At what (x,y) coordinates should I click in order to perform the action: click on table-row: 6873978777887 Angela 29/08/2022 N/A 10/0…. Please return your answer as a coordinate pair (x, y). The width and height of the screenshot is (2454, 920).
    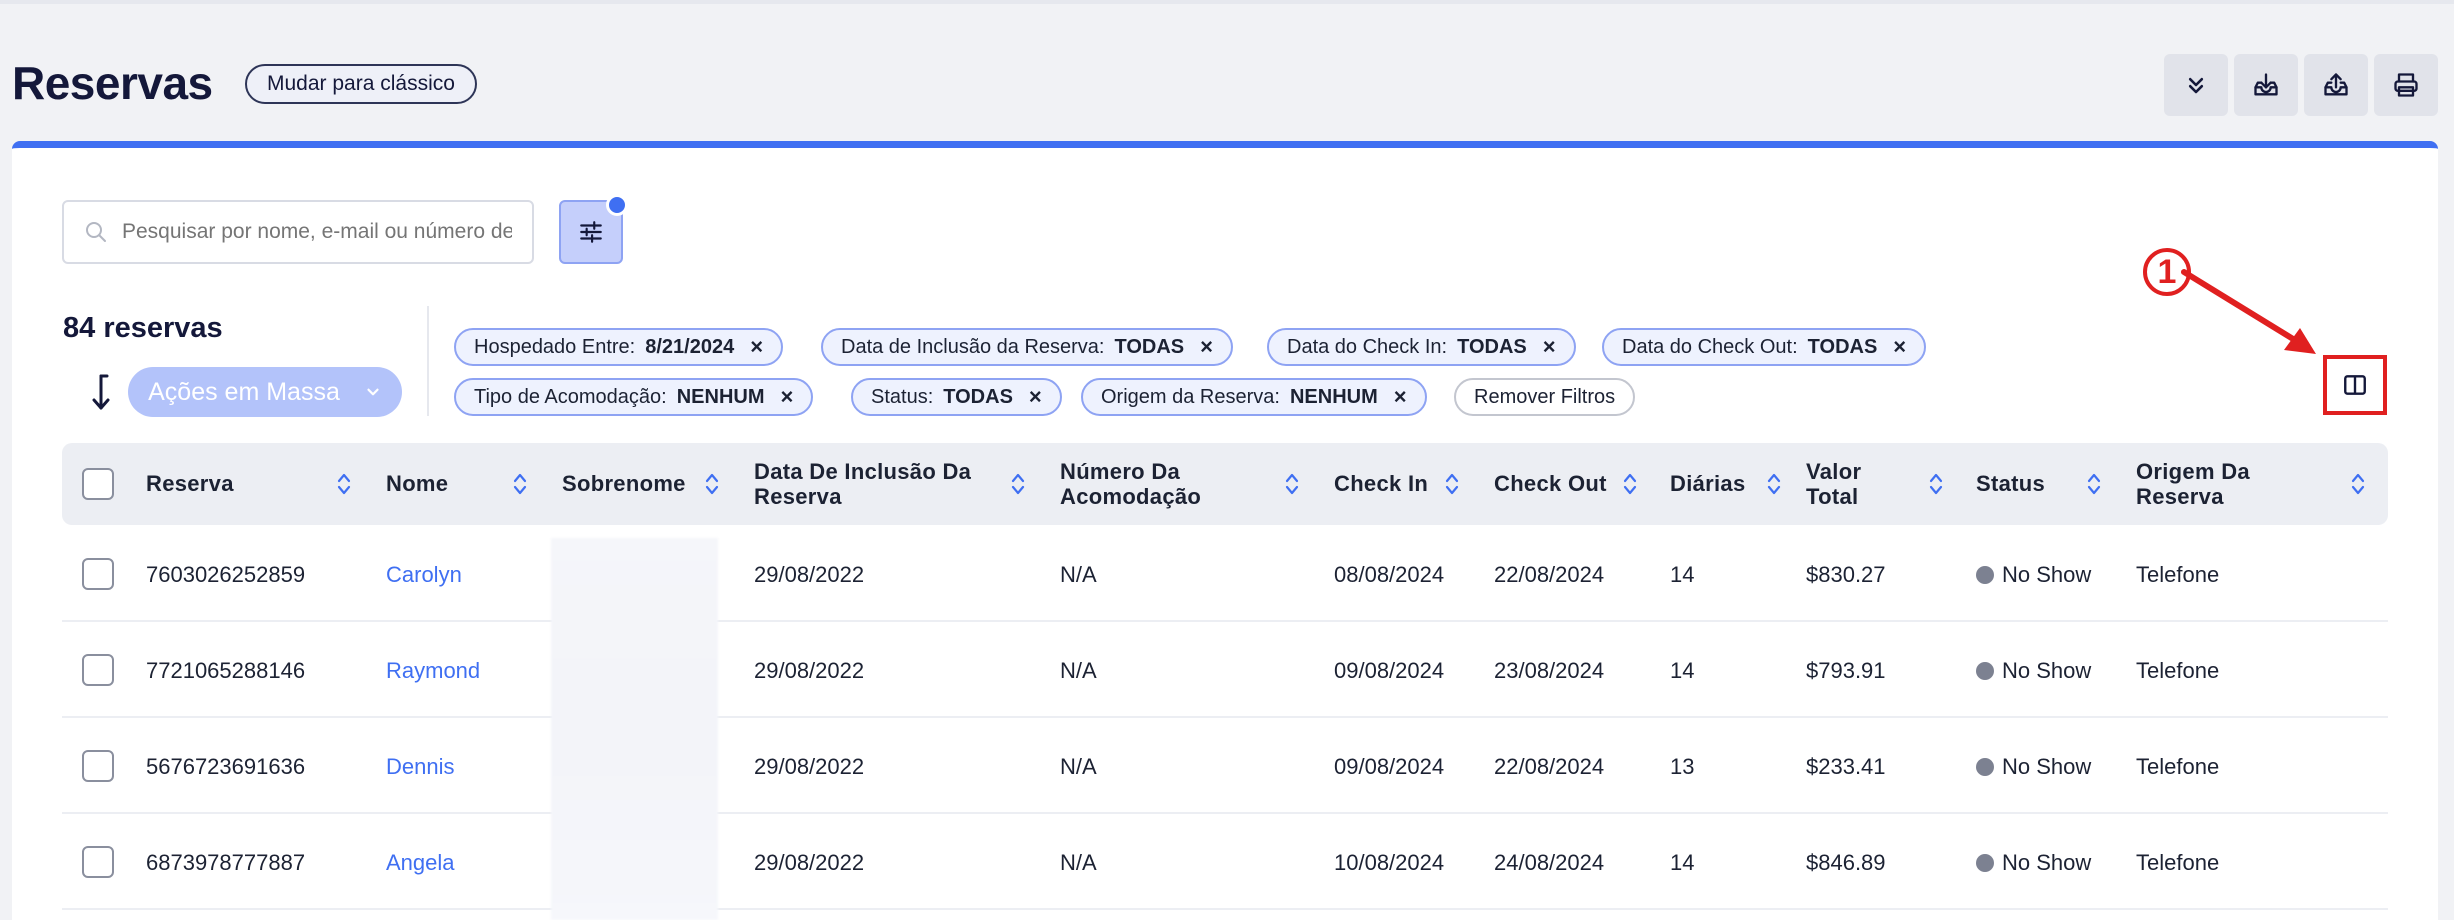
    Looking at the image, I should click on (1225, 862).